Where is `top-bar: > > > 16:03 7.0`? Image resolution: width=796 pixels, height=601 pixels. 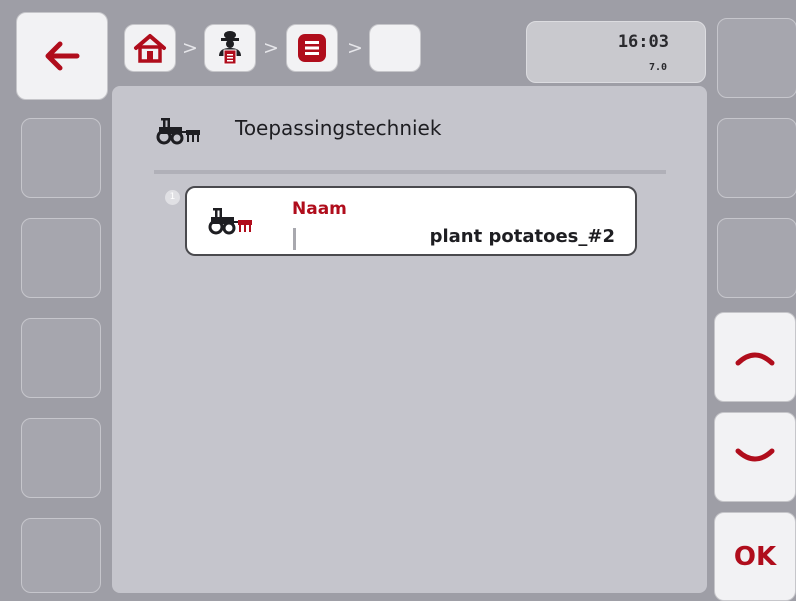 top-bar: > > > 16:03 7.0 is located at coordinates (409, 48).